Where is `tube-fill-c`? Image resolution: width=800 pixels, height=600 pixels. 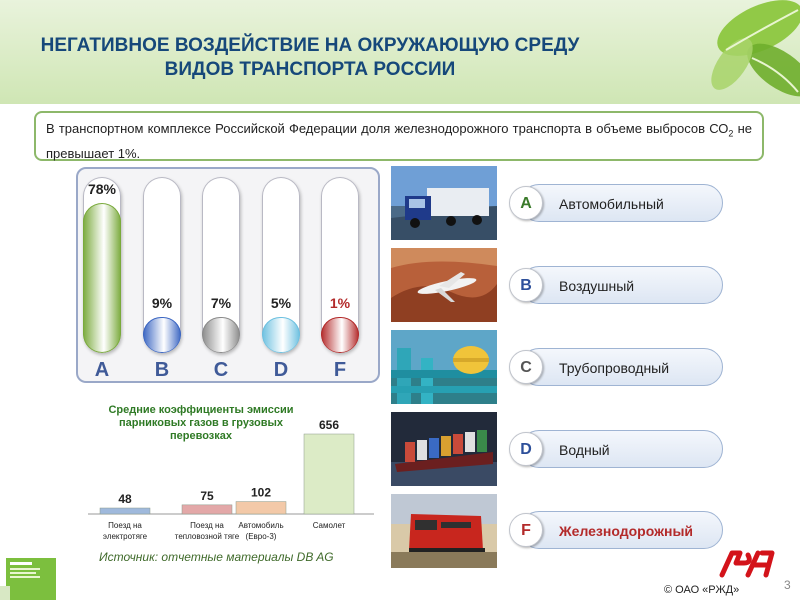 tube-fill-c is located at coordinates (221, 335).